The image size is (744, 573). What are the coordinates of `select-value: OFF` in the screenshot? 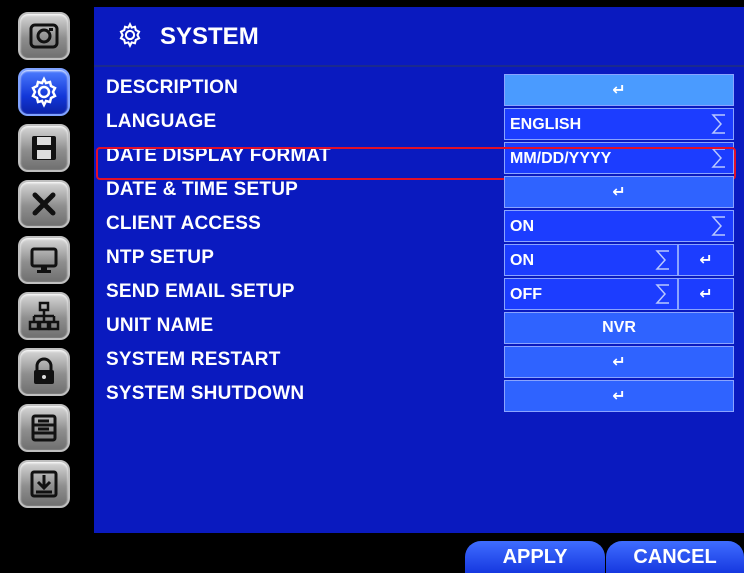 It's located at (526, 294).